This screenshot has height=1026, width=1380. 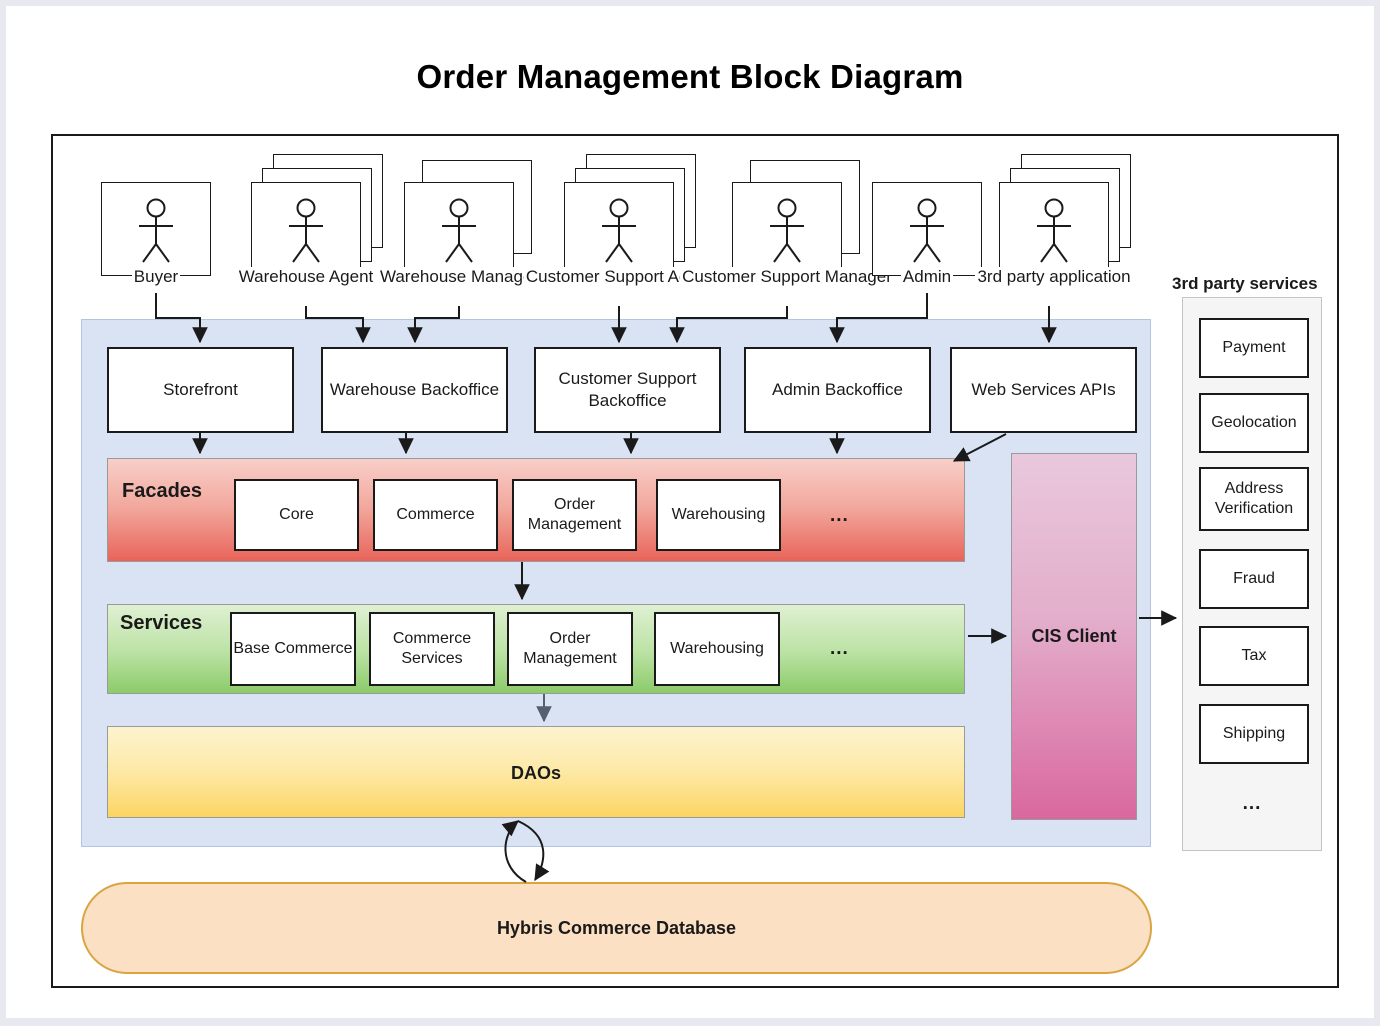 I want to click on actor-customer-support-agent: Customer Support Agent, so click(x=619, y=220).